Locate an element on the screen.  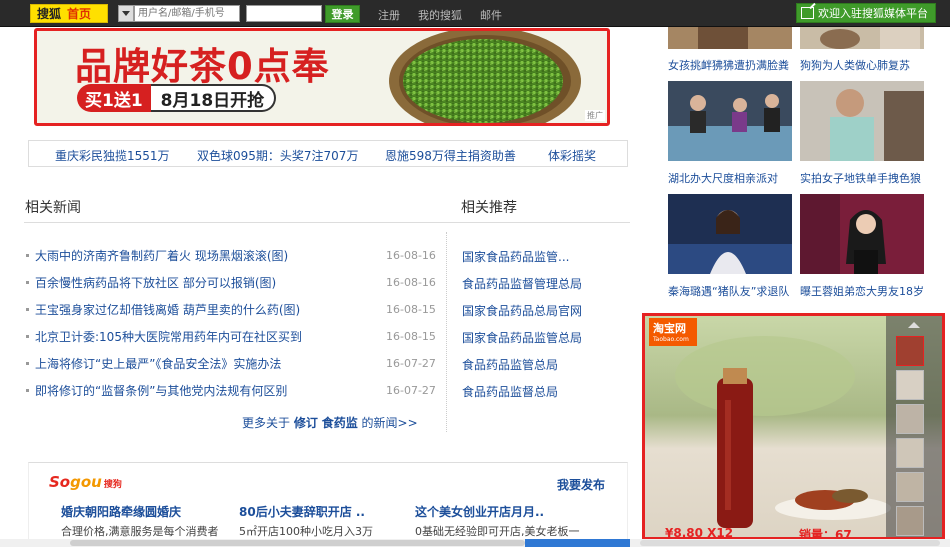
news-item: 上海将修订“史上最严”《食品安全法》实施办法 16-07-27 is located at coordinates (231, 363).